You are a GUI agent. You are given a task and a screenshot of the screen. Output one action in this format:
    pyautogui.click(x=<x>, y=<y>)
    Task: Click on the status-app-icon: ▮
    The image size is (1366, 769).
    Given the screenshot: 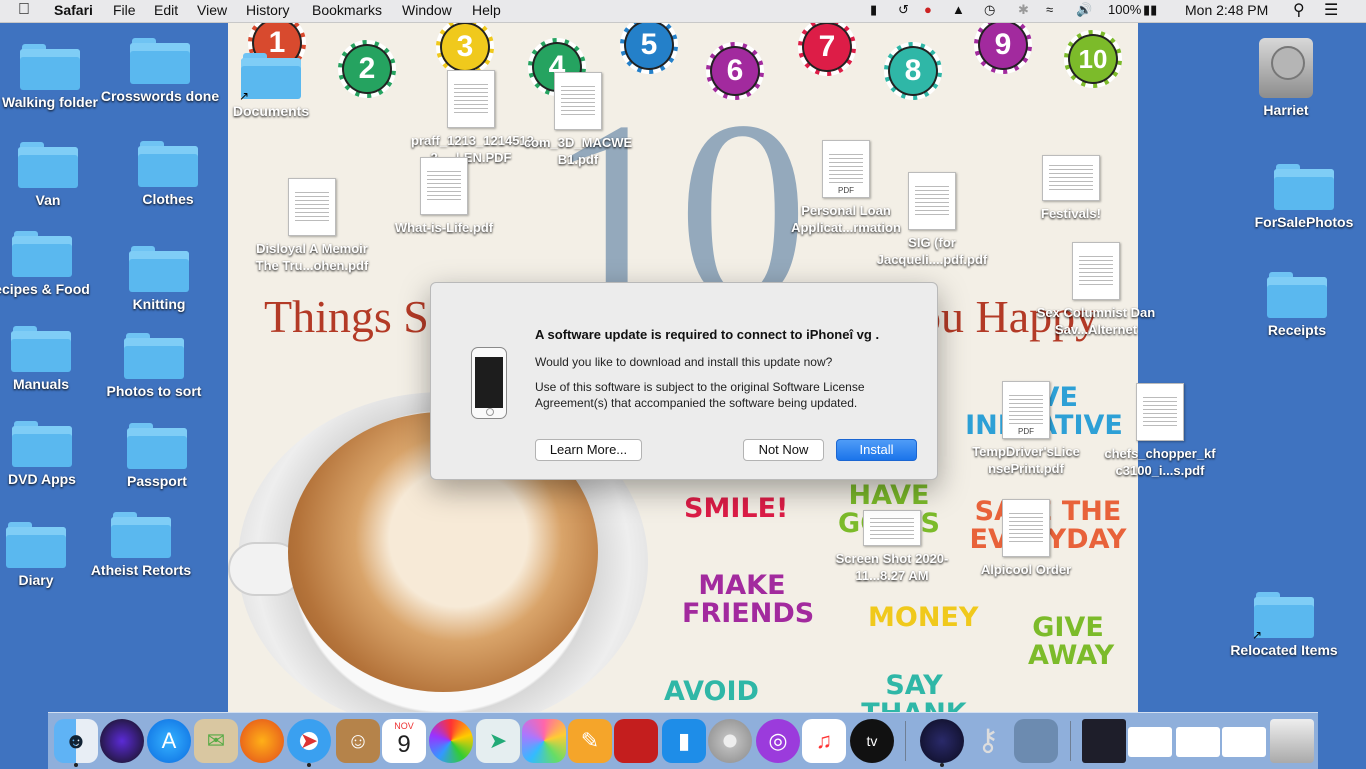 What is the action you would take?
    pyautogui.click(x=873, y=10)
    